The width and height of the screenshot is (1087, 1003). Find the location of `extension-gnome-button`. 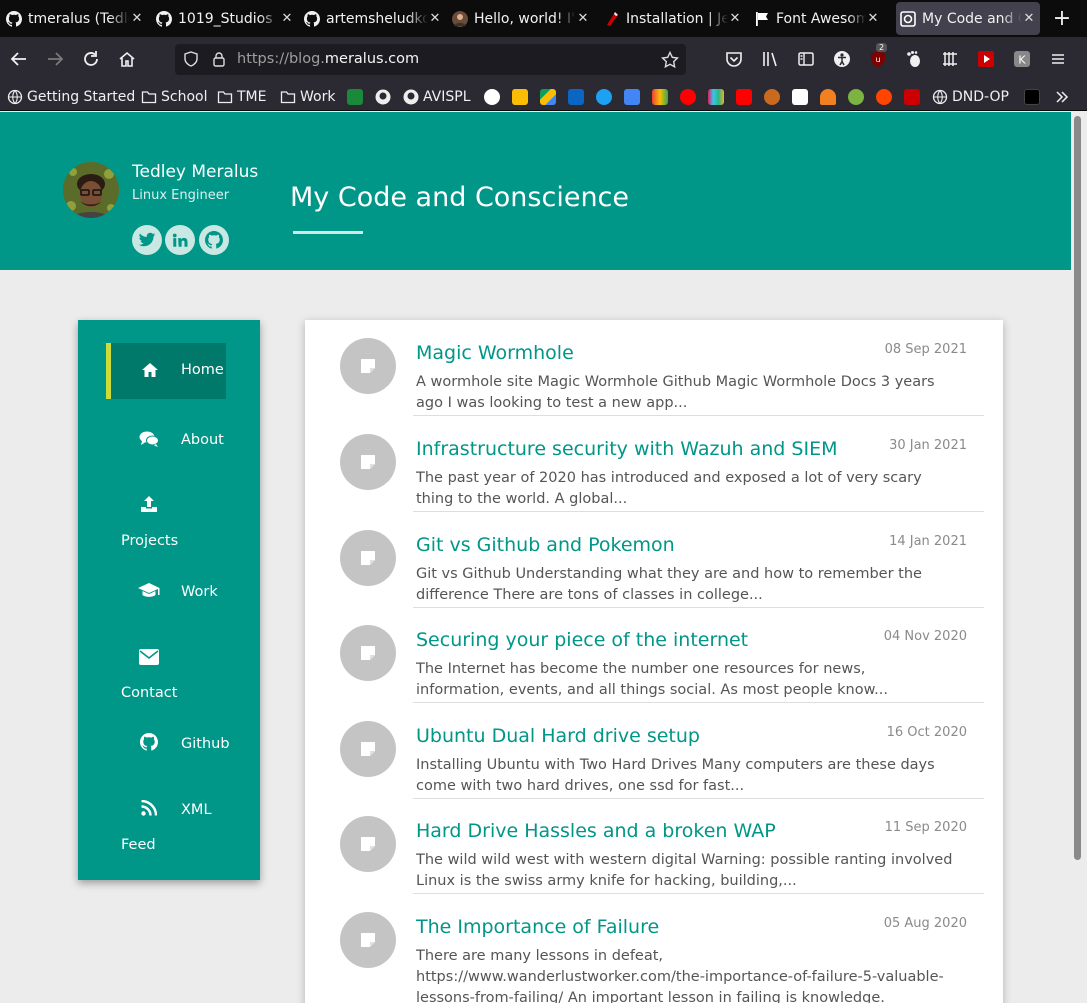

extension-gnome-button is located at coordinates (914, 59).